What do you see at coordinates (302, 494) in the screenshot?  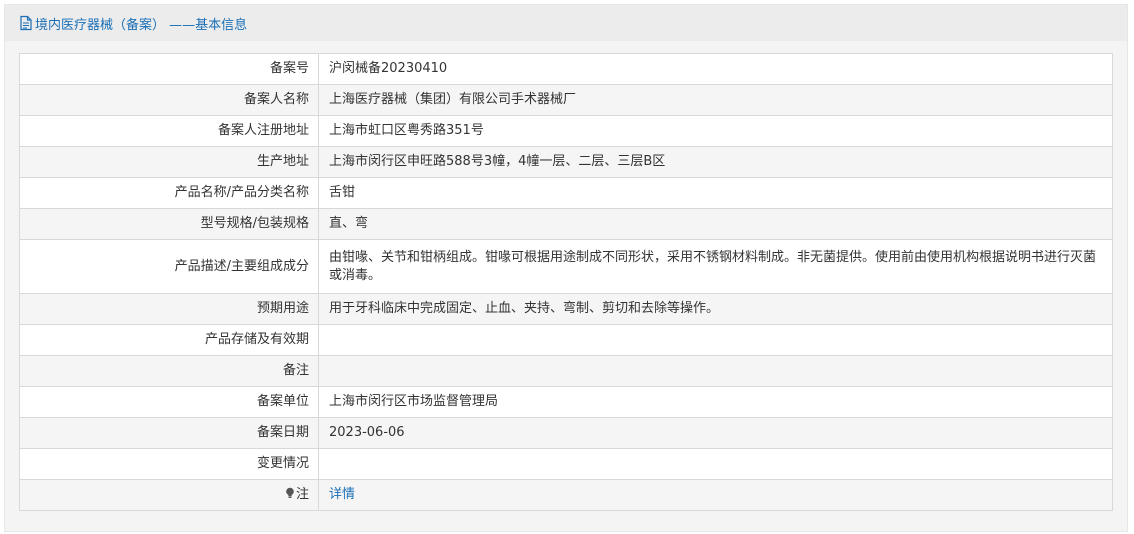 I see `note-label-text: 注` at bounding box center [302, 494].